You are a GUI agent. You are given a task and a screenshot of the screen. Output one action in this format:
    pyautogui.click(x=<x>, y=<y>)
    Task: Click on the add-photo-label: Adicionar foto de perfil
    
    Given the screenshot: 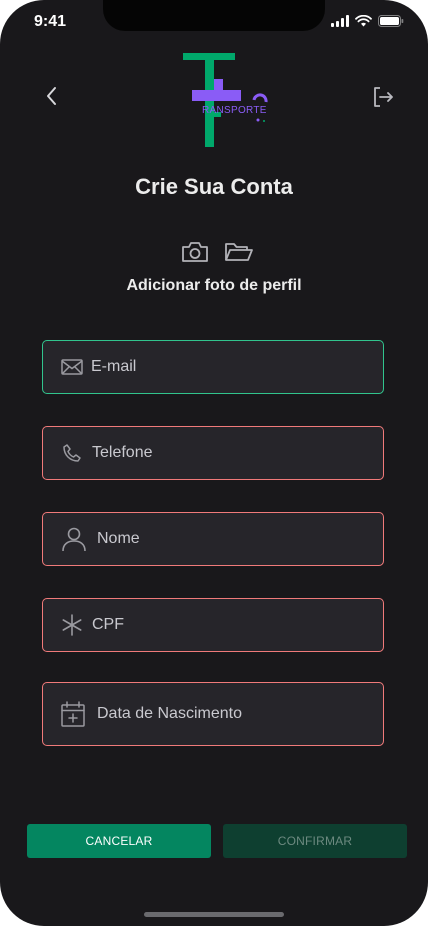 What is the action you would take?
    pyautogui.click(x=214, y=285)
    